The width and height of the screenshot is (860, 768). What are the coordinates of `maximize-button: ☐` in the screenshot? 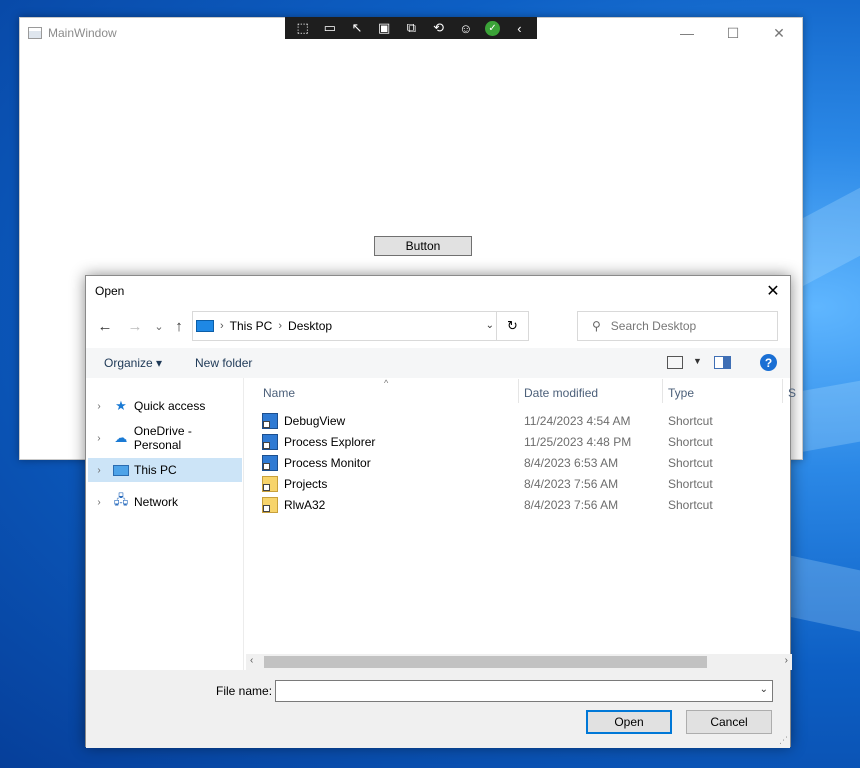 It's located at (733, 33).